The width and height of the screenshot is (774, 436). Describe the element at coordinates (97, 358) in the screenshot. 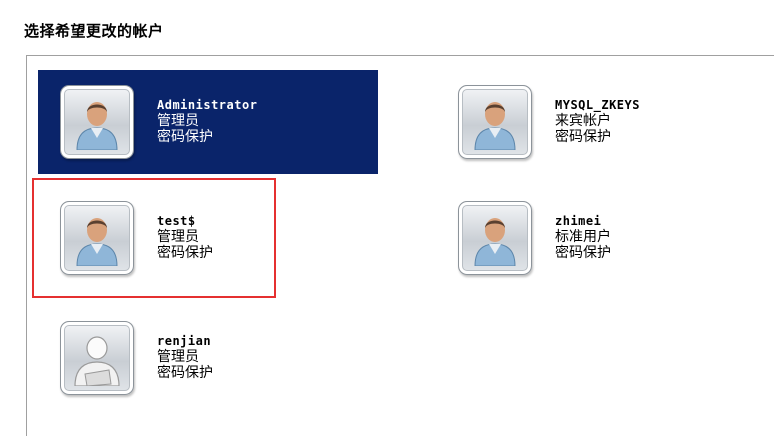

I see `guest-avatar-icon` at that location.